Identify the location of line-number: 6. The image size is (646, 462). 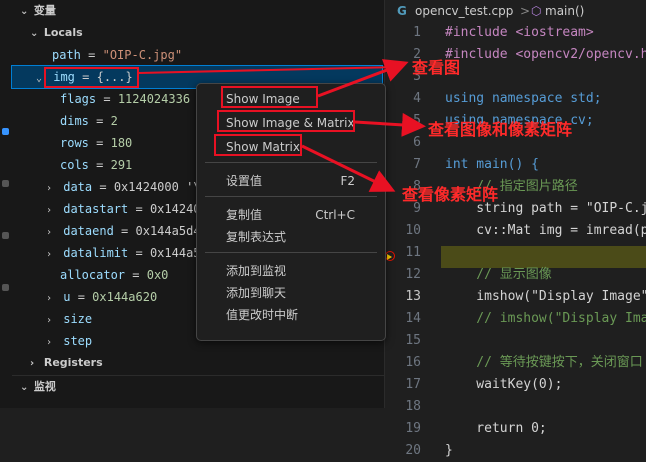
(417, 142).